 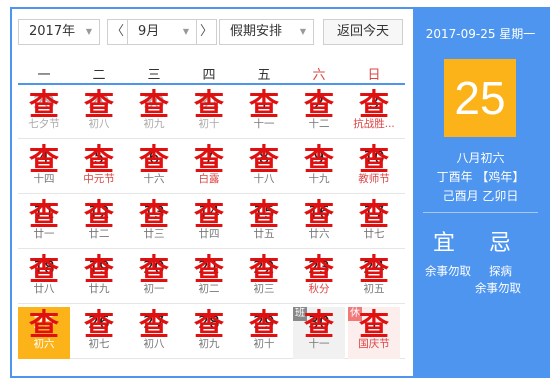 I want to click on calendar-day-cell: 6 十六查, so click(x=154, y=168).